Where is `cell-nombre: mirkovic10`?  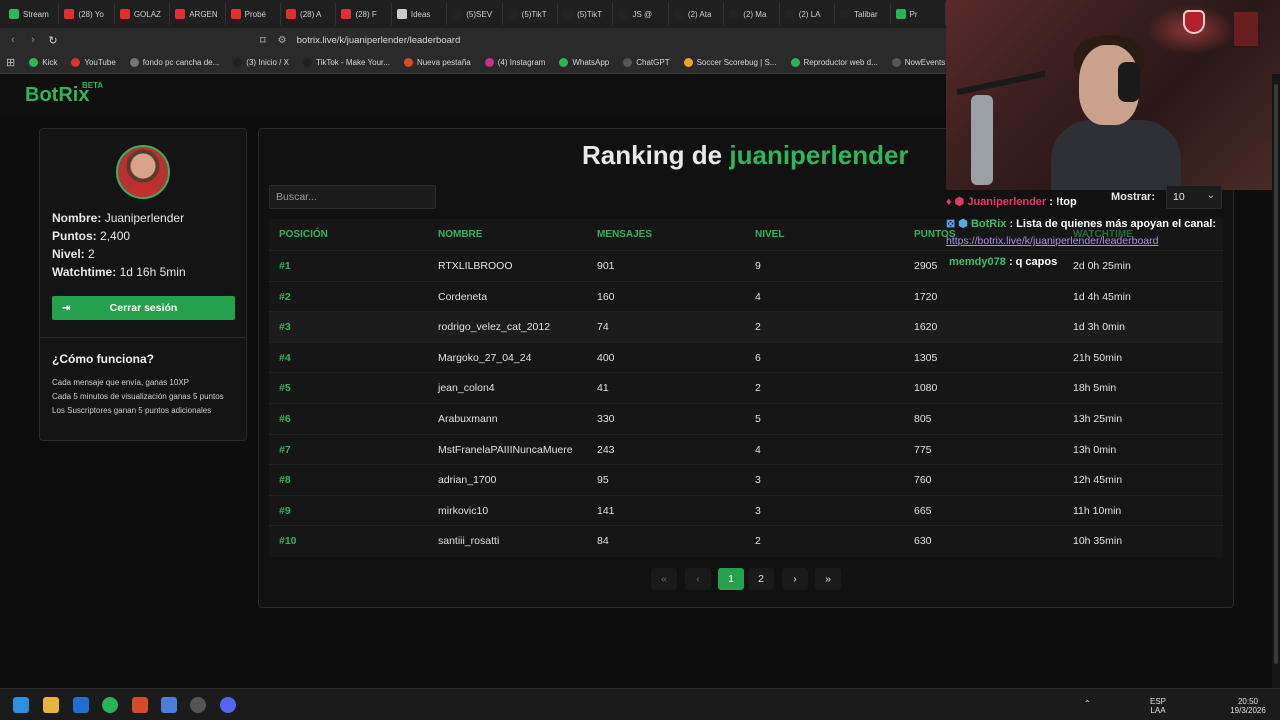 cell-nombre: mirkovic10 is located at coordinates (463, 510).